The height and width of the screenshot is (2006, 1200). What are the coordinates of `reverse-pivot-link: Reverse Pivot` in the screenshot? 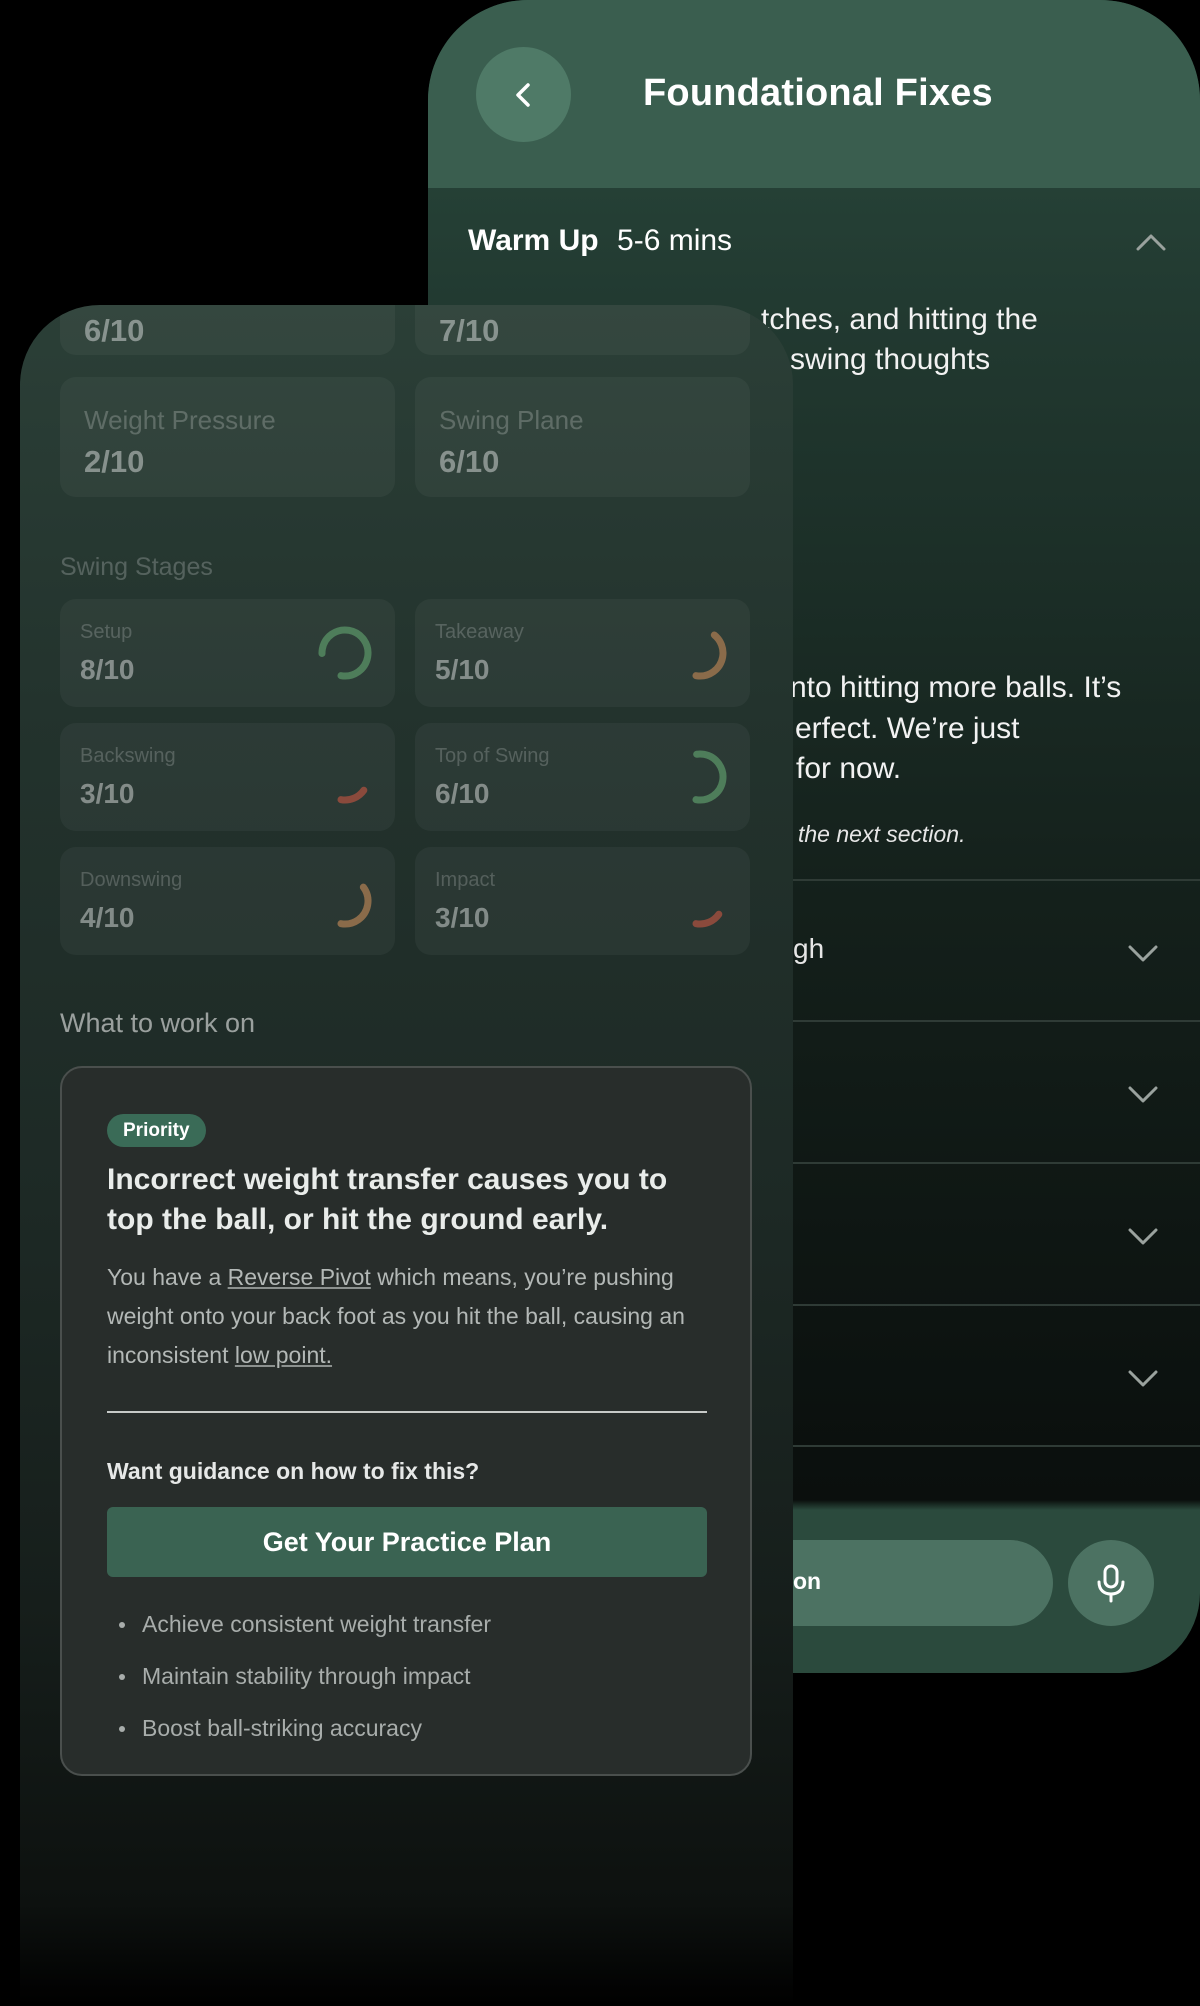 It's located at (299, 1277).